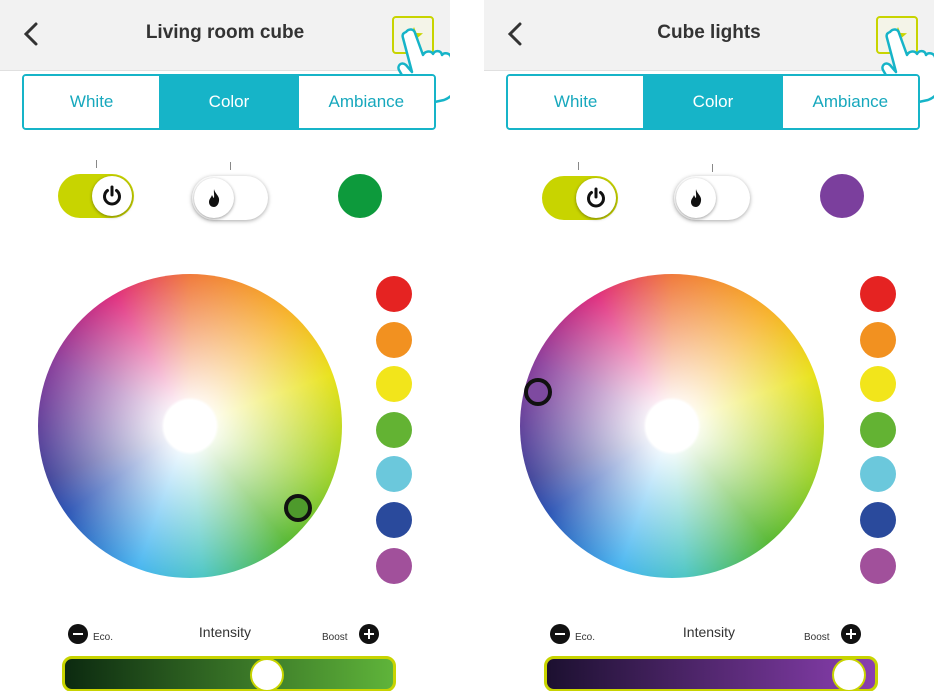 This screenshot has width=944, height=691. What do you see at coordinates (709, 32) in the screenshot?
I see `page-title: Cube lights` at bounding box center [709, 32].